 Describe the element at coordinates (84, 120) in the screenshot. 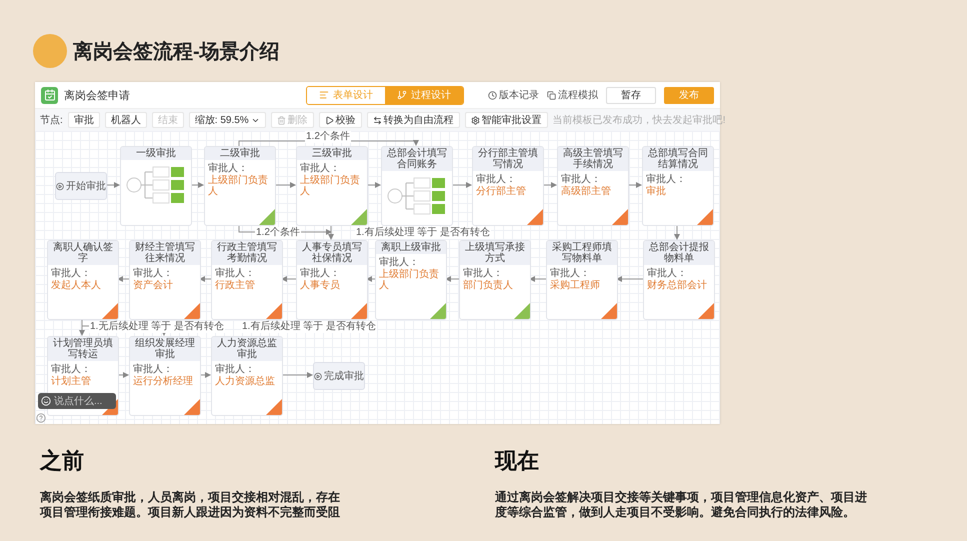

I see `node-button: 审批` at that location.